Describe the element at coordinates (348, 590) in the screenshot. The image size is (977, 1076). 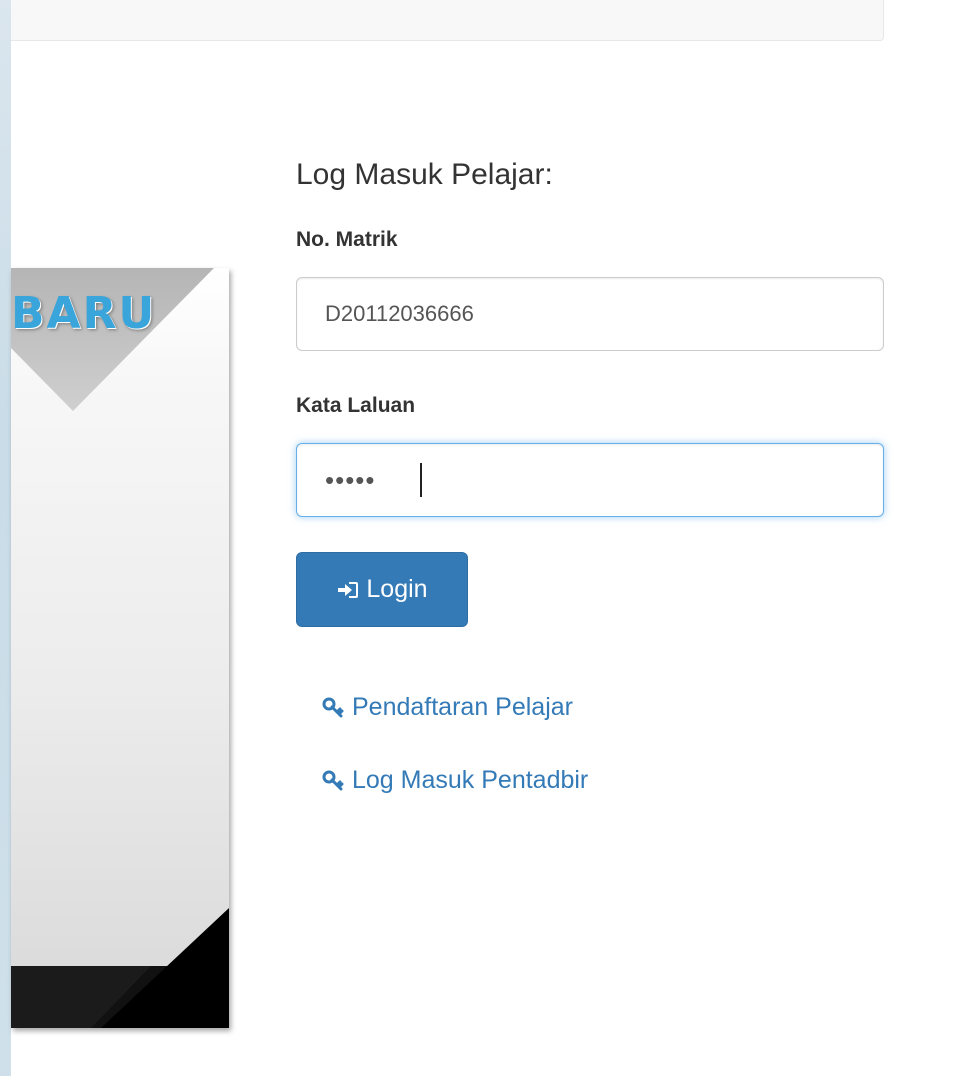
I see `log-in-icon` at that location.